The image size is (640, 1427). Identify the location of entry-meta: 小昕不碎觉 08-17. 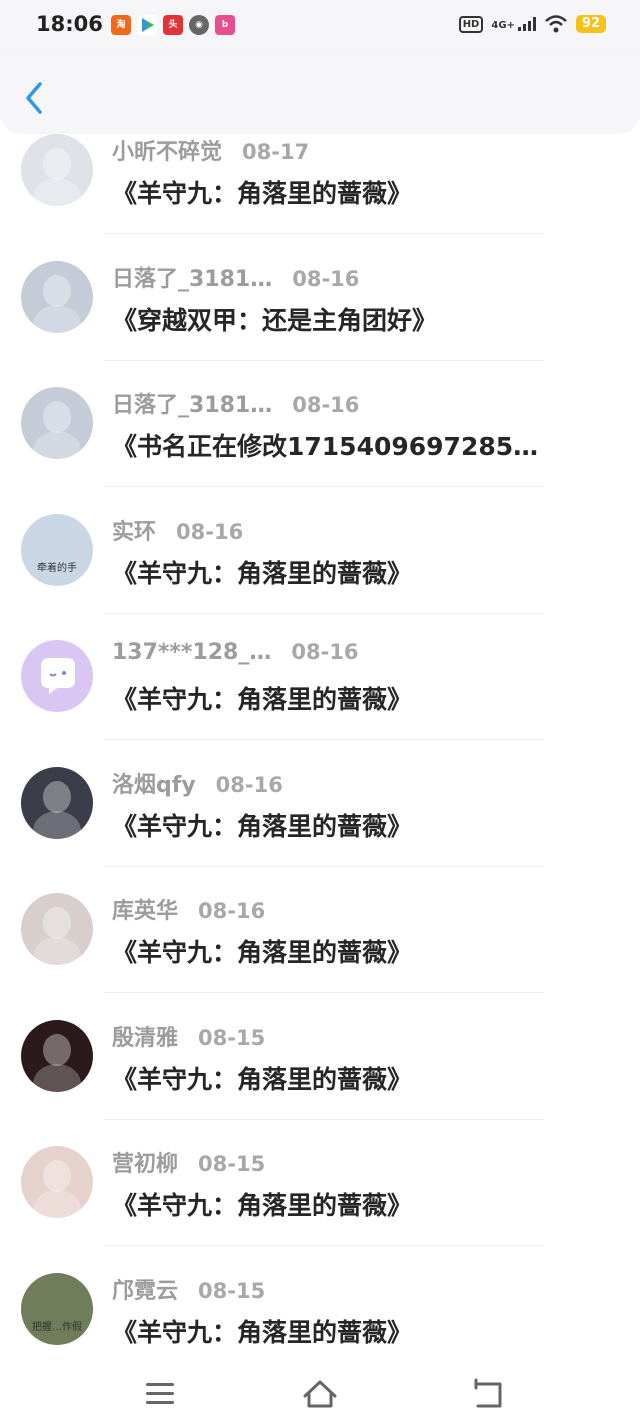
(210, 150).